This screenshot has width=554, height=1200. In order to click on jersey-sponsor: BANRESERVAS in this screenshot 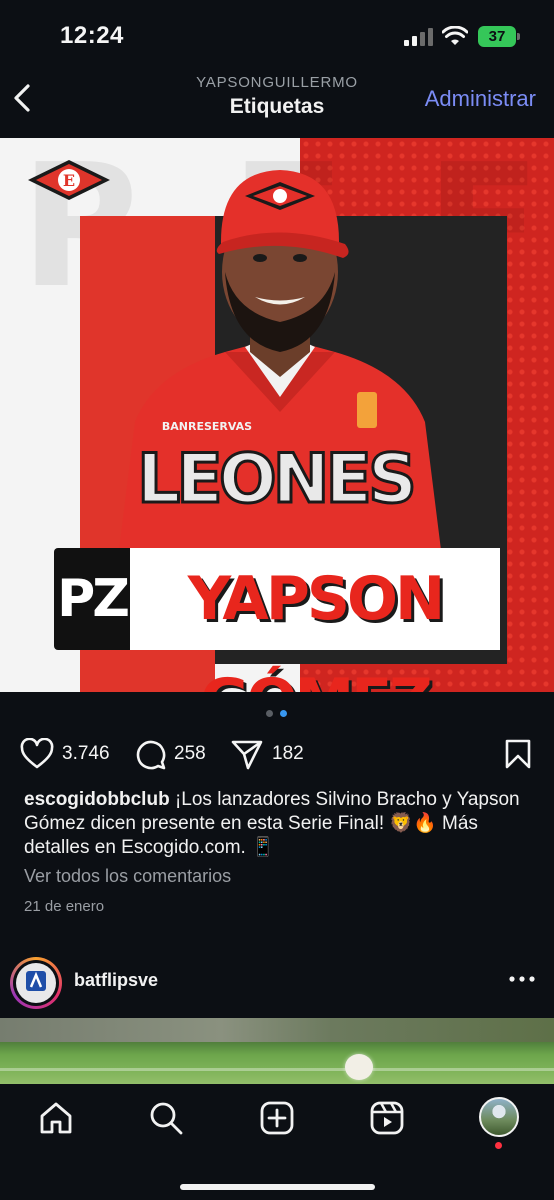, I will do `click(207, 426)`.